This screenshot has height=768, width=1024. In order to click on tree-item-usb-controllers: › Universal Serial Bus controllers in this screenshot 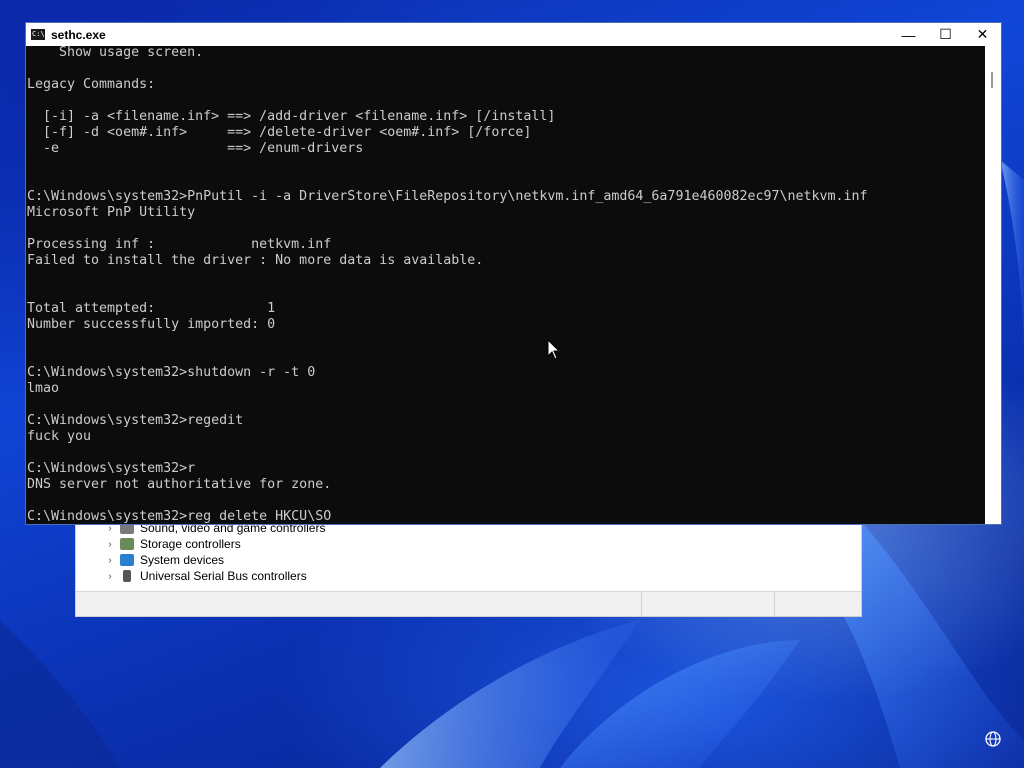, I will do `click(205, 576)`.